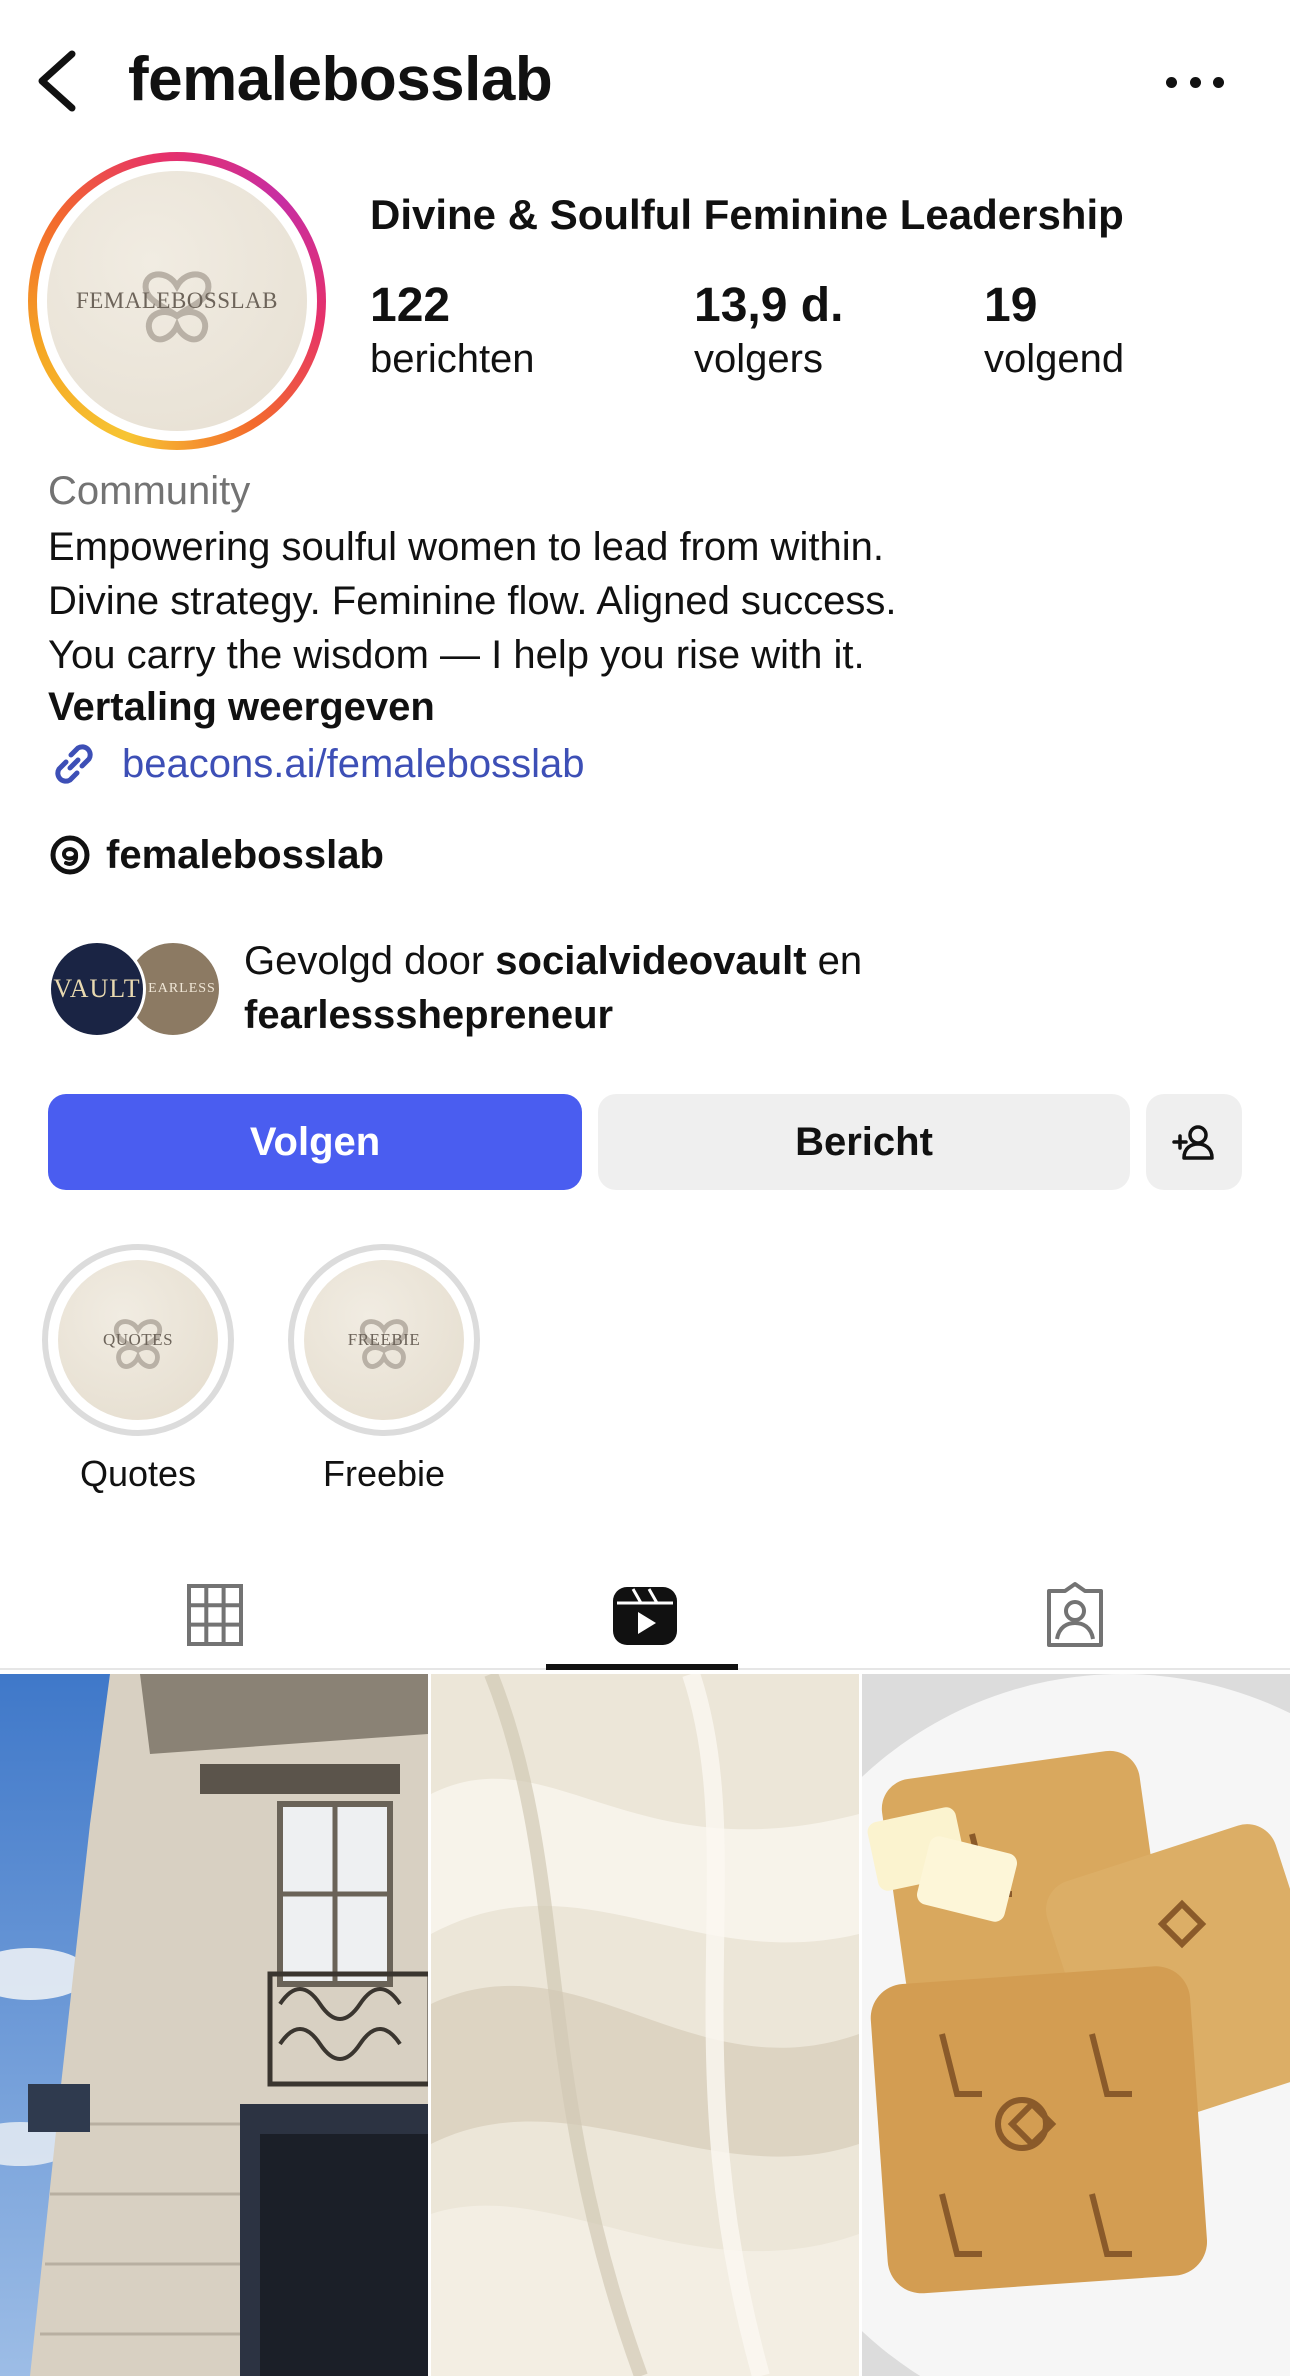 The width and height of the screenshot is (1290, 2376). What do you see at coordinates (57, 81) in the screenshot?
I see `chevron-left-icon` at bounding box center [57, 81].